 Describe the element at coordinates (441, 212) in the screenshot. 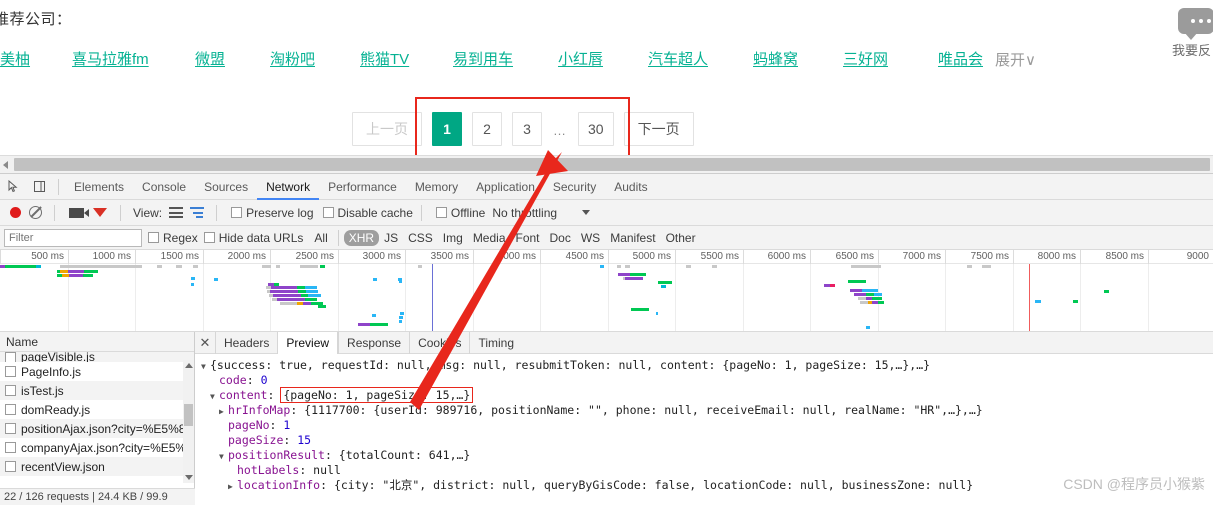

I see `offline-checkbox` at that location.